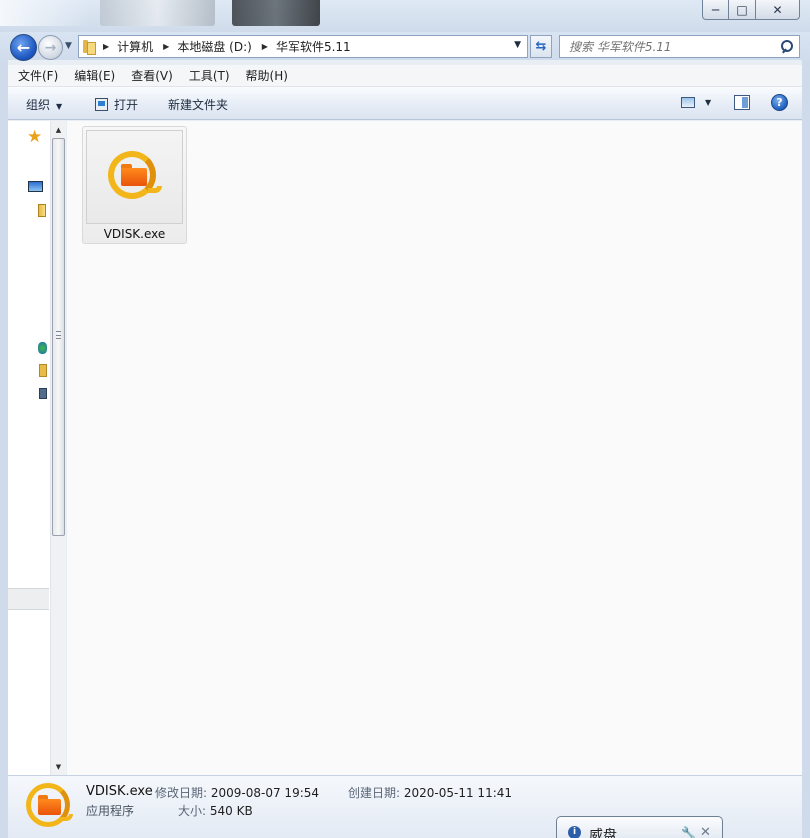 The height and width of the screenshot is (838, 810). What do you see at coordinates (94, 75) in the screenshot?
I see `menu-edit: 编辑(E)` at bounding box center [94, 75].